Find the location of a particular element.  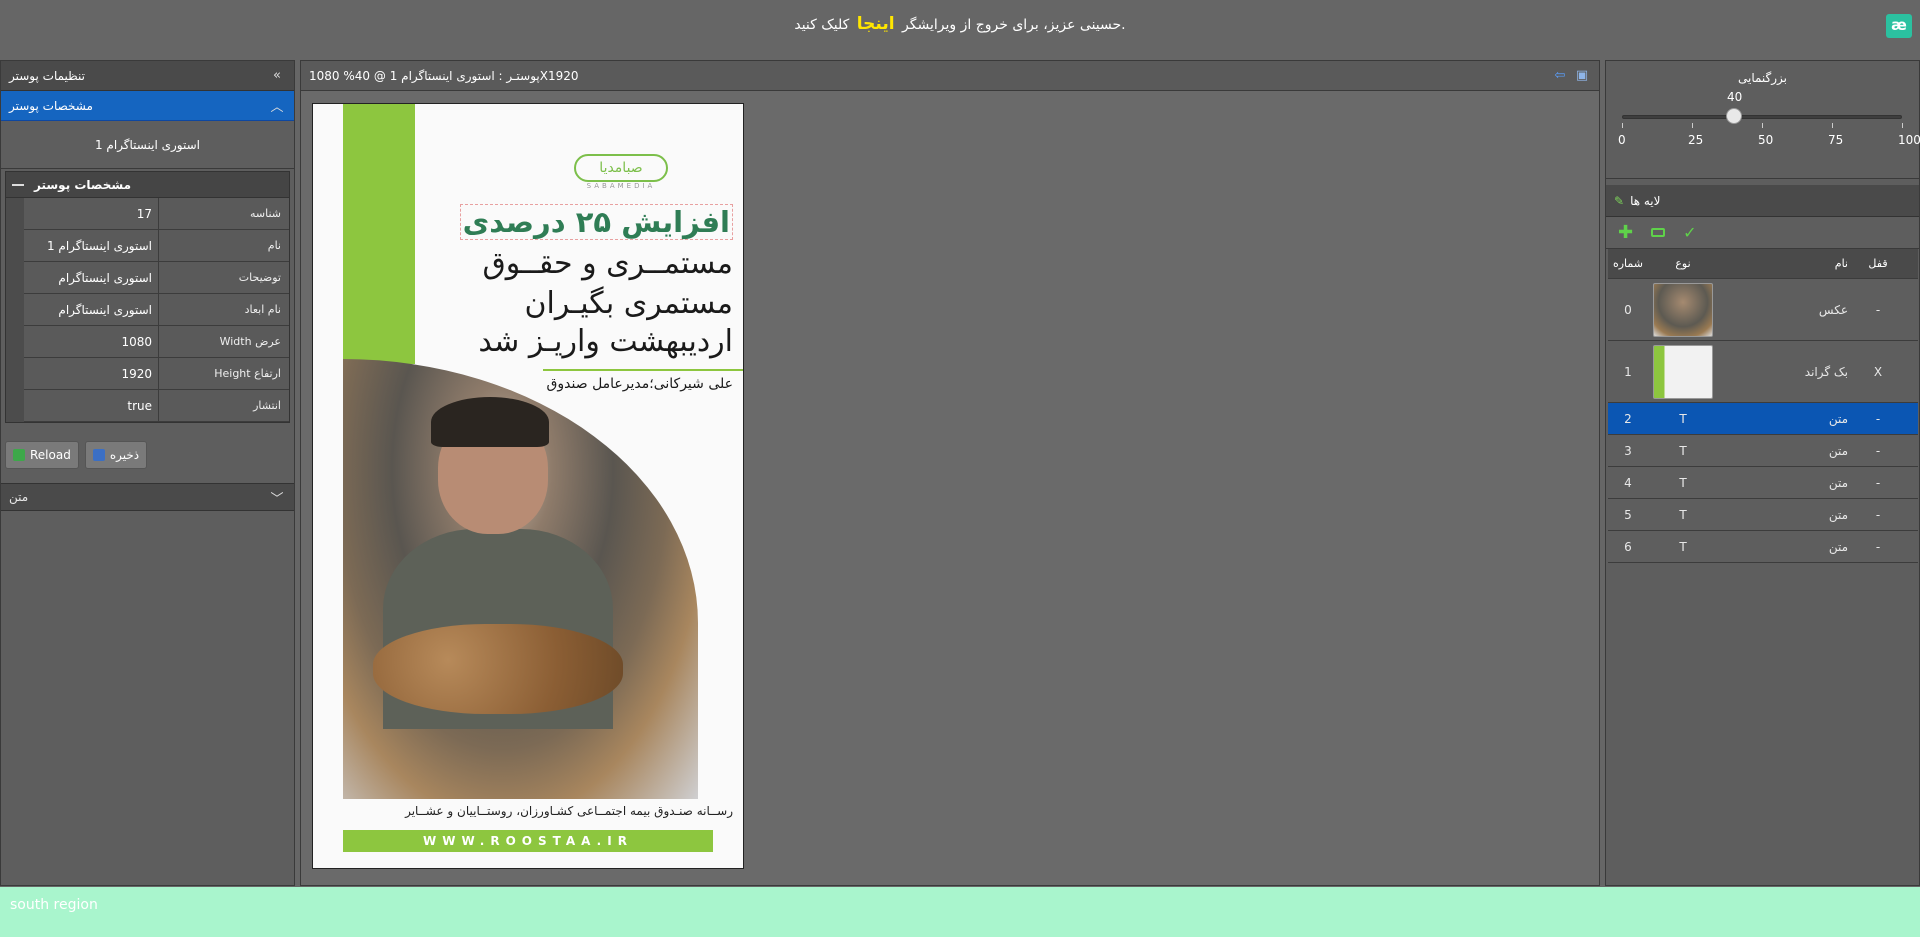

property-row: استوری اینستاگرام 1 نام is located at coordinates (156, 246).